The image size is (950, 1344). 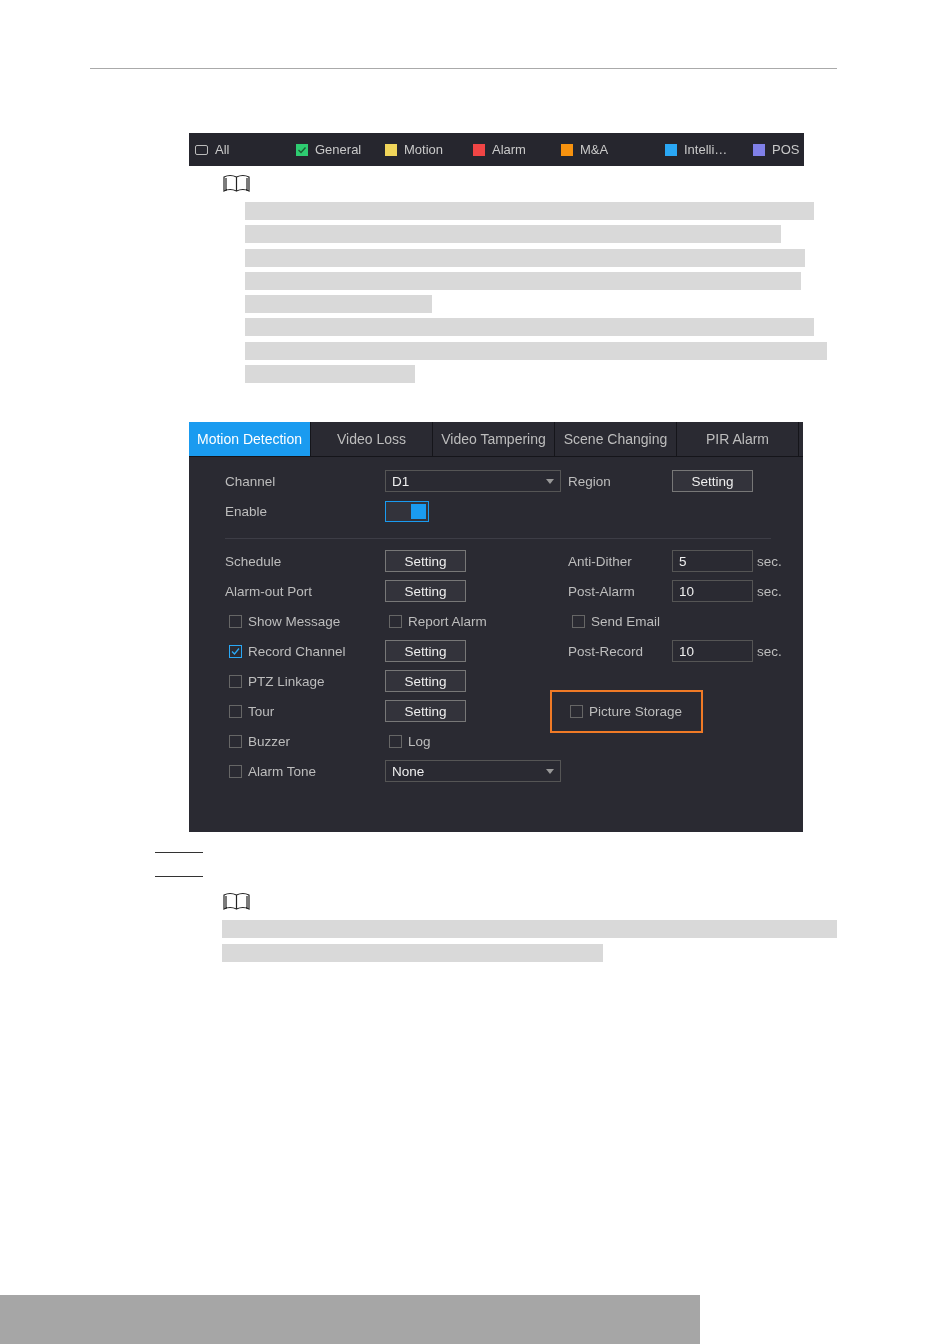 What do you see at coordinates (269, 741) in the screenshot?
I see `checkbox-label: Buzzer` at bounding box center [269, 741].